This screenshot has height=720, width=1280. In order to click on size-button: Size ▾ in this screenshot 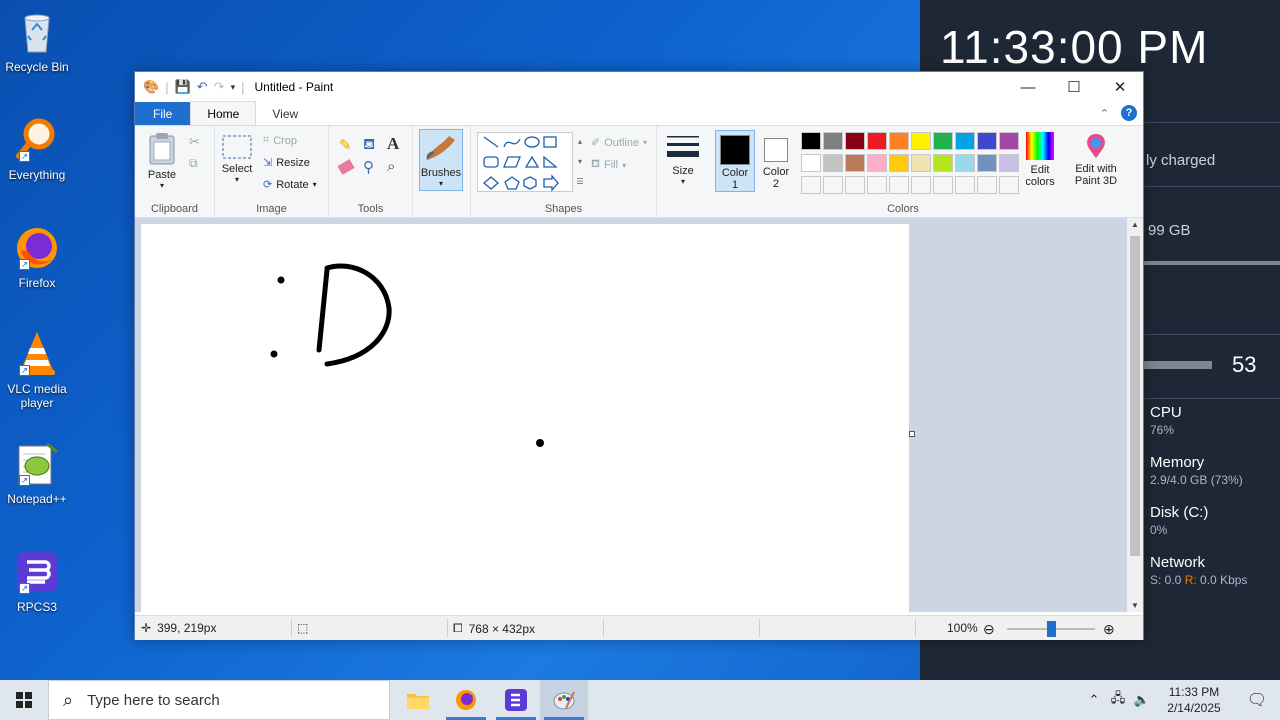, I will do `click(683, 160)`.